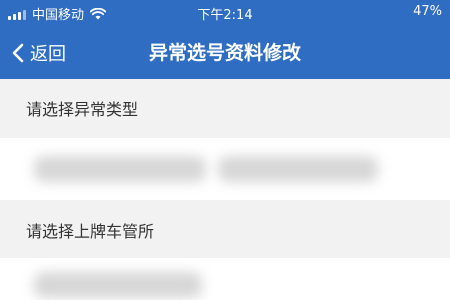 The height and width of the screenshot is (300, 450). What do you see at coordinates (427, 11) in the screenshot?
I see `battery-percent: 47%` at bounding box center [427, 11].